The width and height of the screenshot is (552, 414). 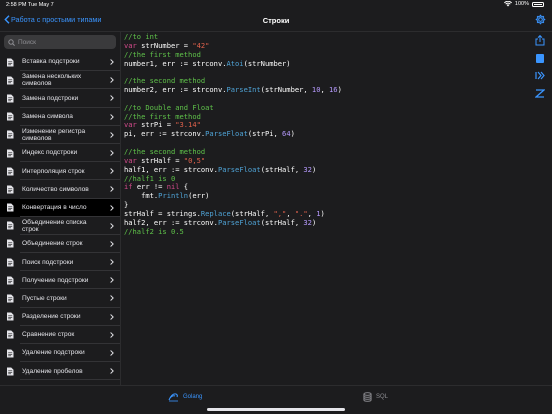 What do you see at coordinates (60, 335) in the screenshot?
I see `sidebar-item: Сравнение строк` at bounding box center [60, 335].